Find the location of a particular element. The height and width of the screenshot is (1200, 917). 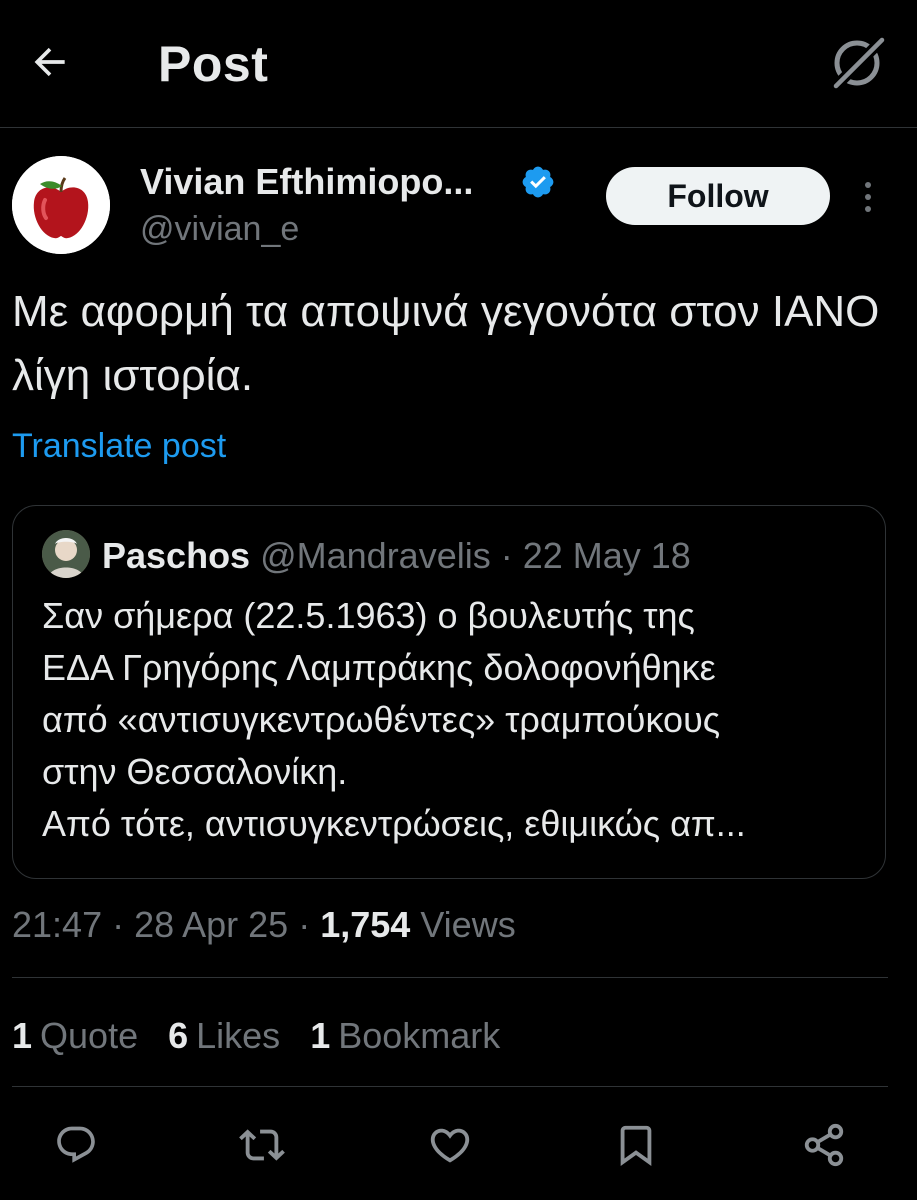

quote-line: Σαν σήμερα (22.5.1963) ο βουλευτής της is located at coordinates (368, 615).